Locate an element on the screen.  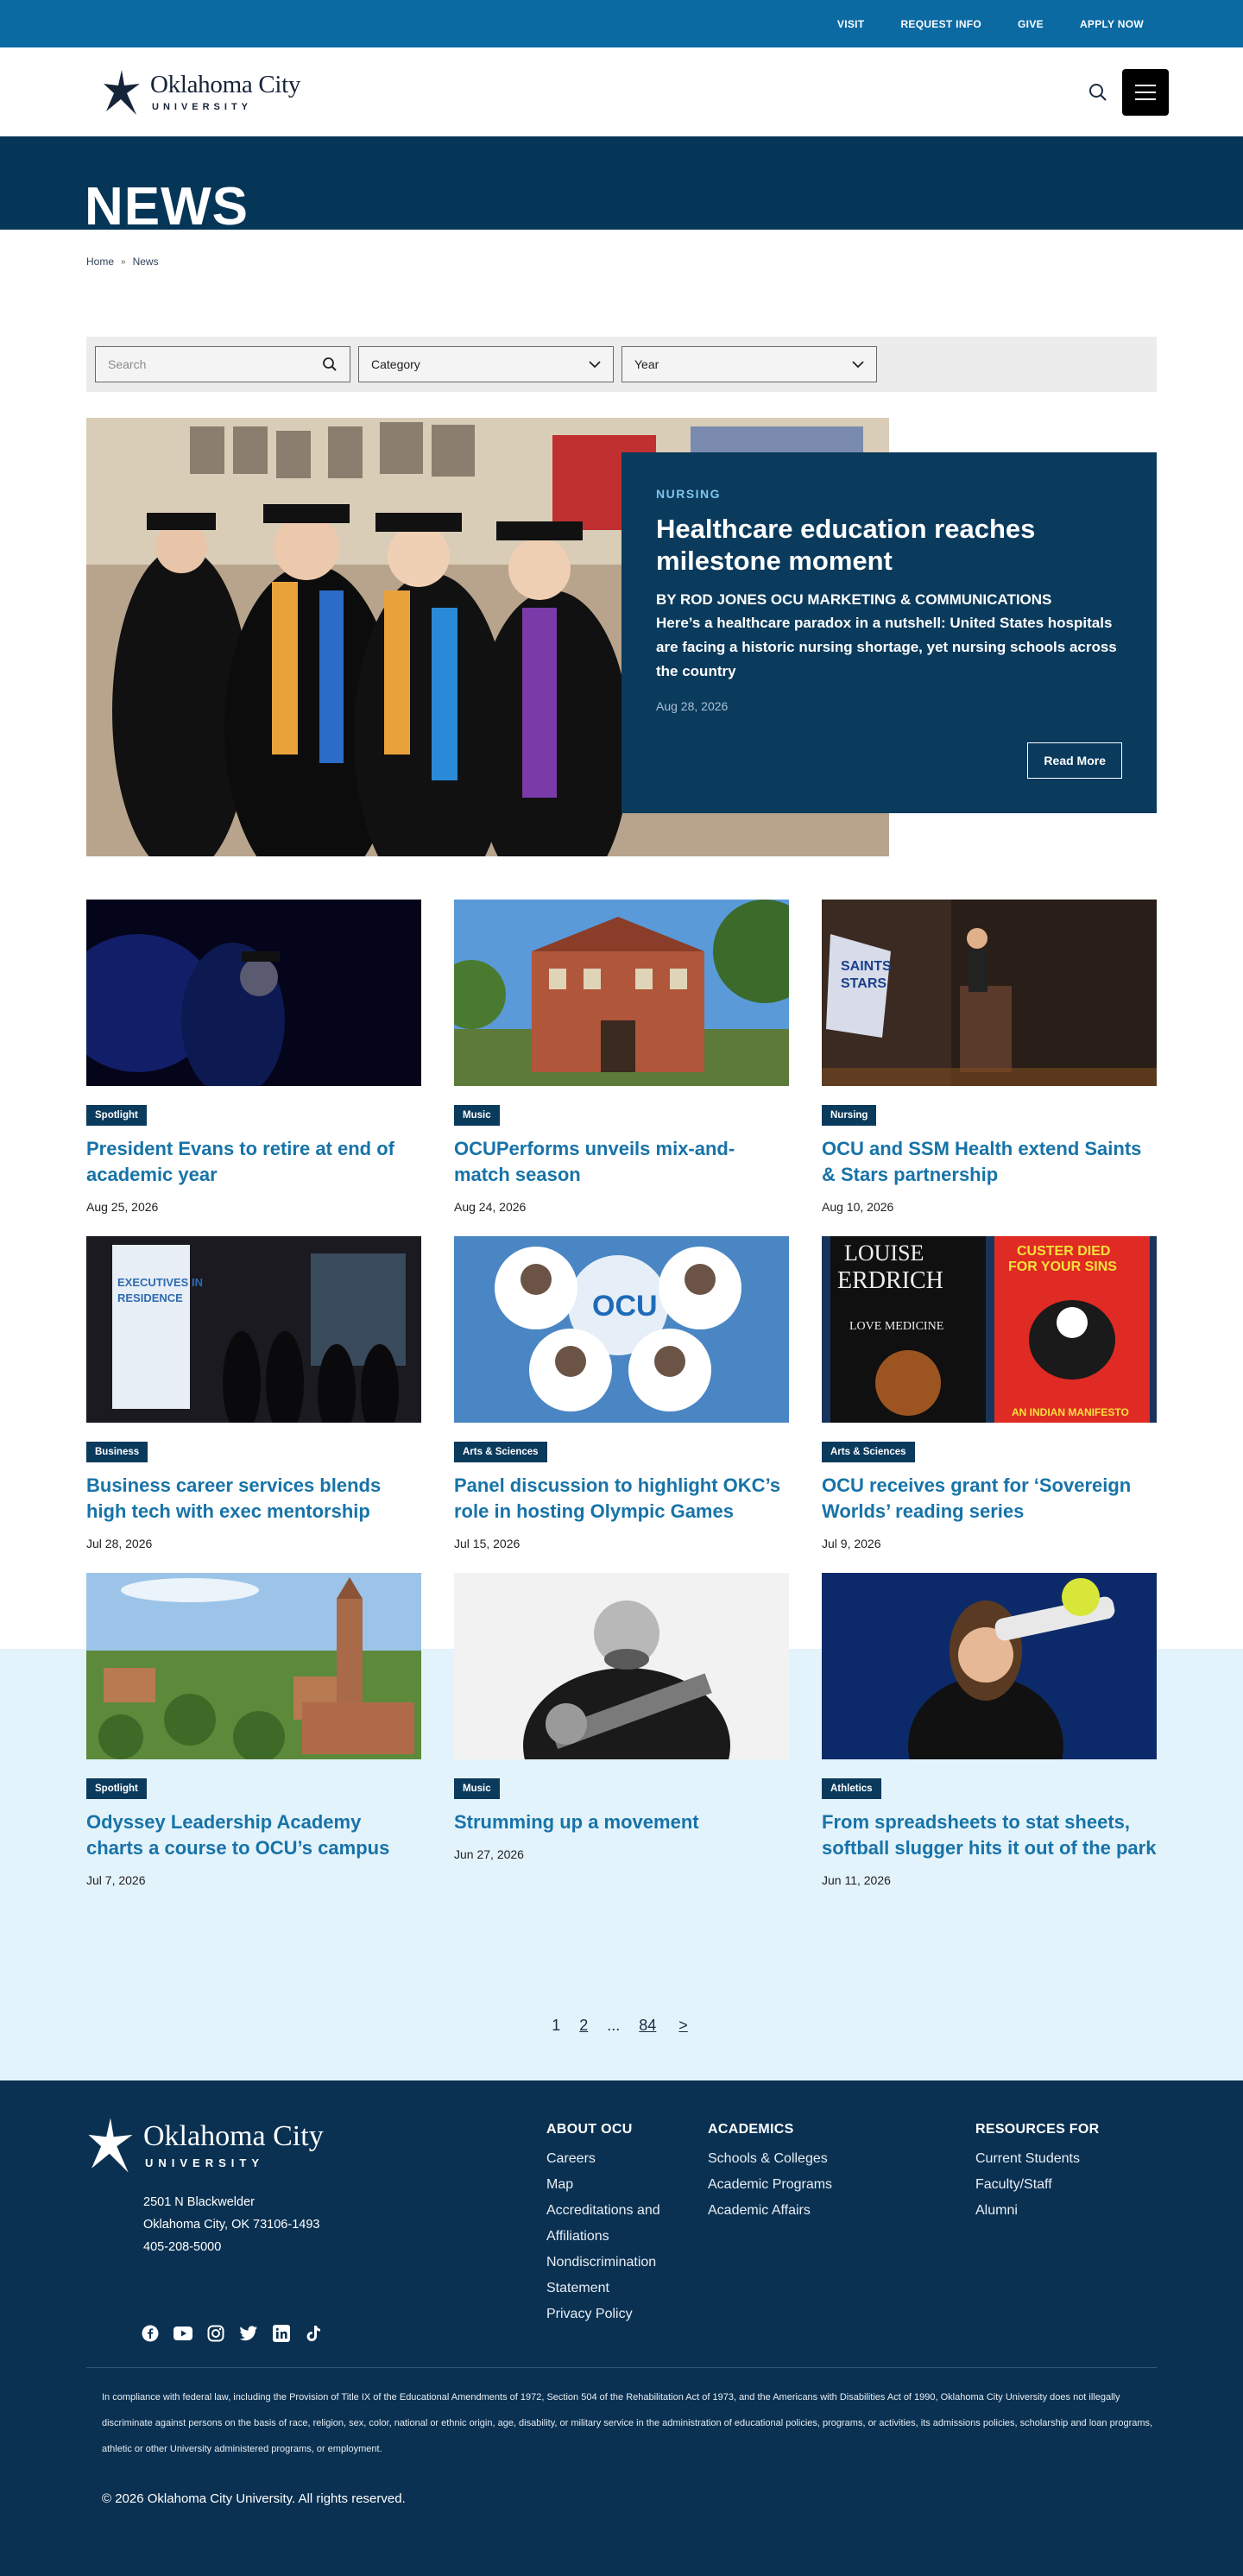
article-date: Jun 27, 2026 is located at coordinates (489, 1854).